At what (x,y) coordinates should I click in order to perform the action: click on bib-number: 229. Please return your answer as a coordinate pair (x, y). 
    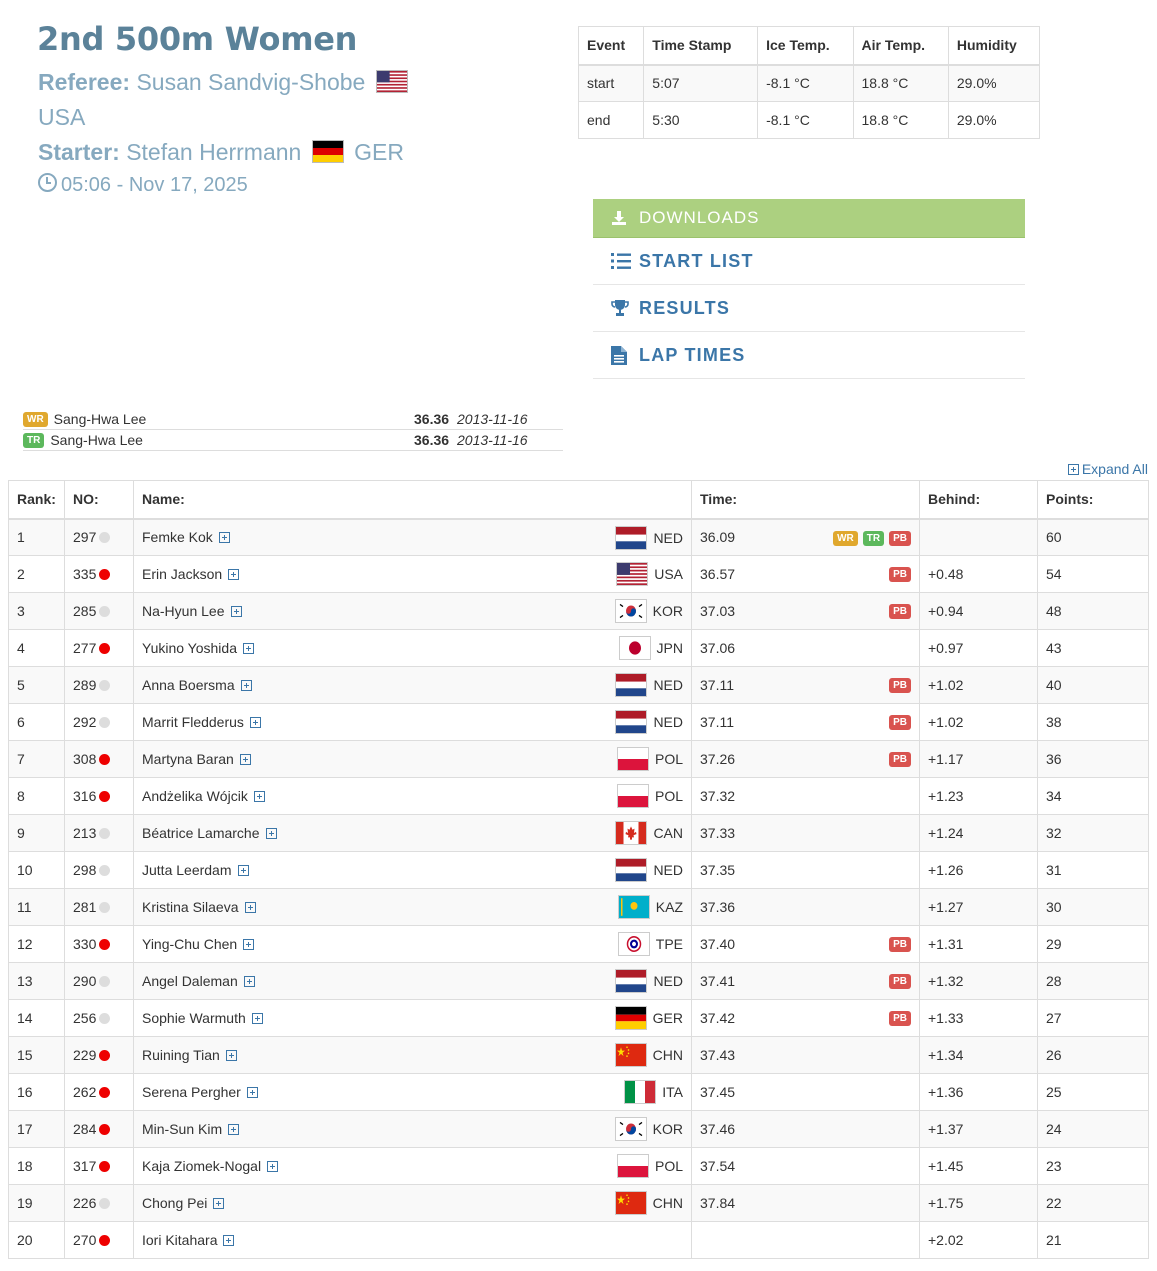
    Looking at the image, I should click on (85, 1055).